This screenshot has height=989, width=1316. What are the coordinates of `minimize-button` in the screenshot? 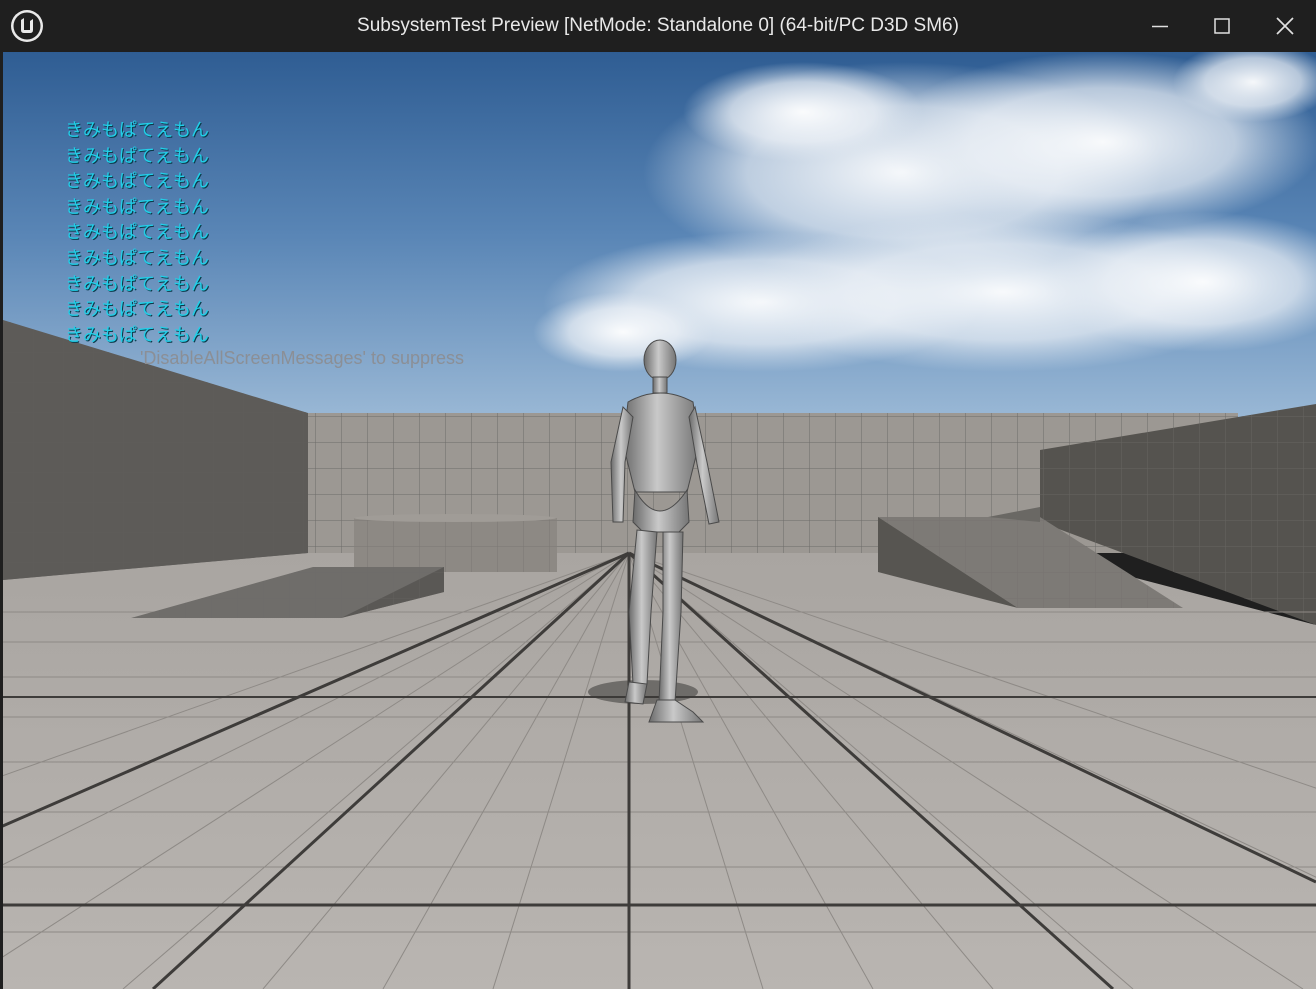 It's located at (1160, 26).